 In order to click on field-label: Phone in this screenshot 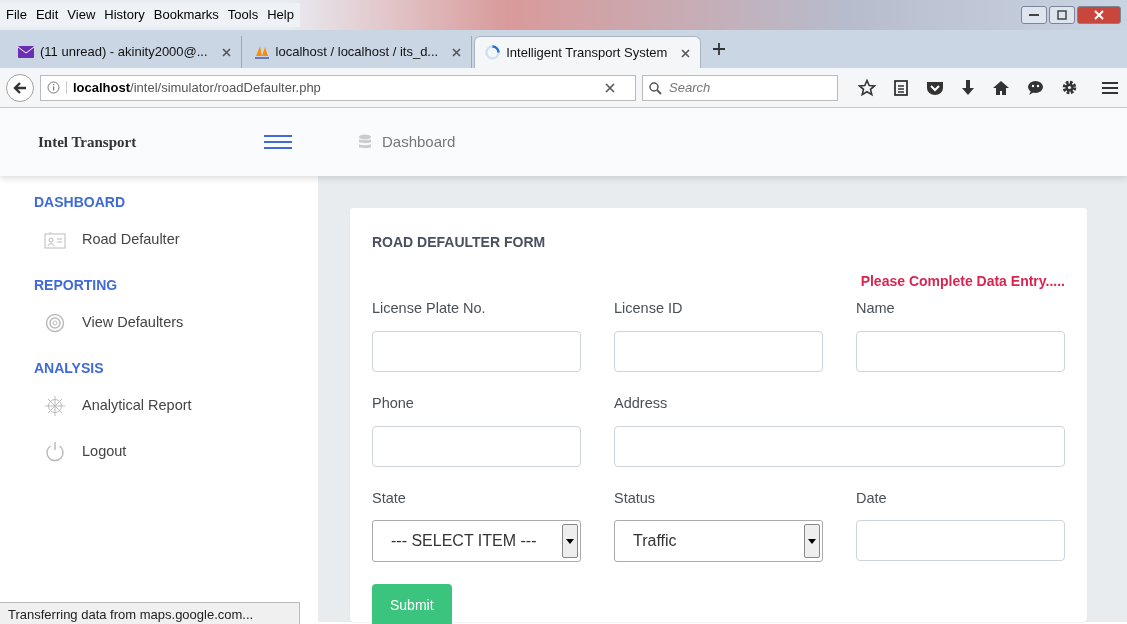, I will do `click(393, 403)`.